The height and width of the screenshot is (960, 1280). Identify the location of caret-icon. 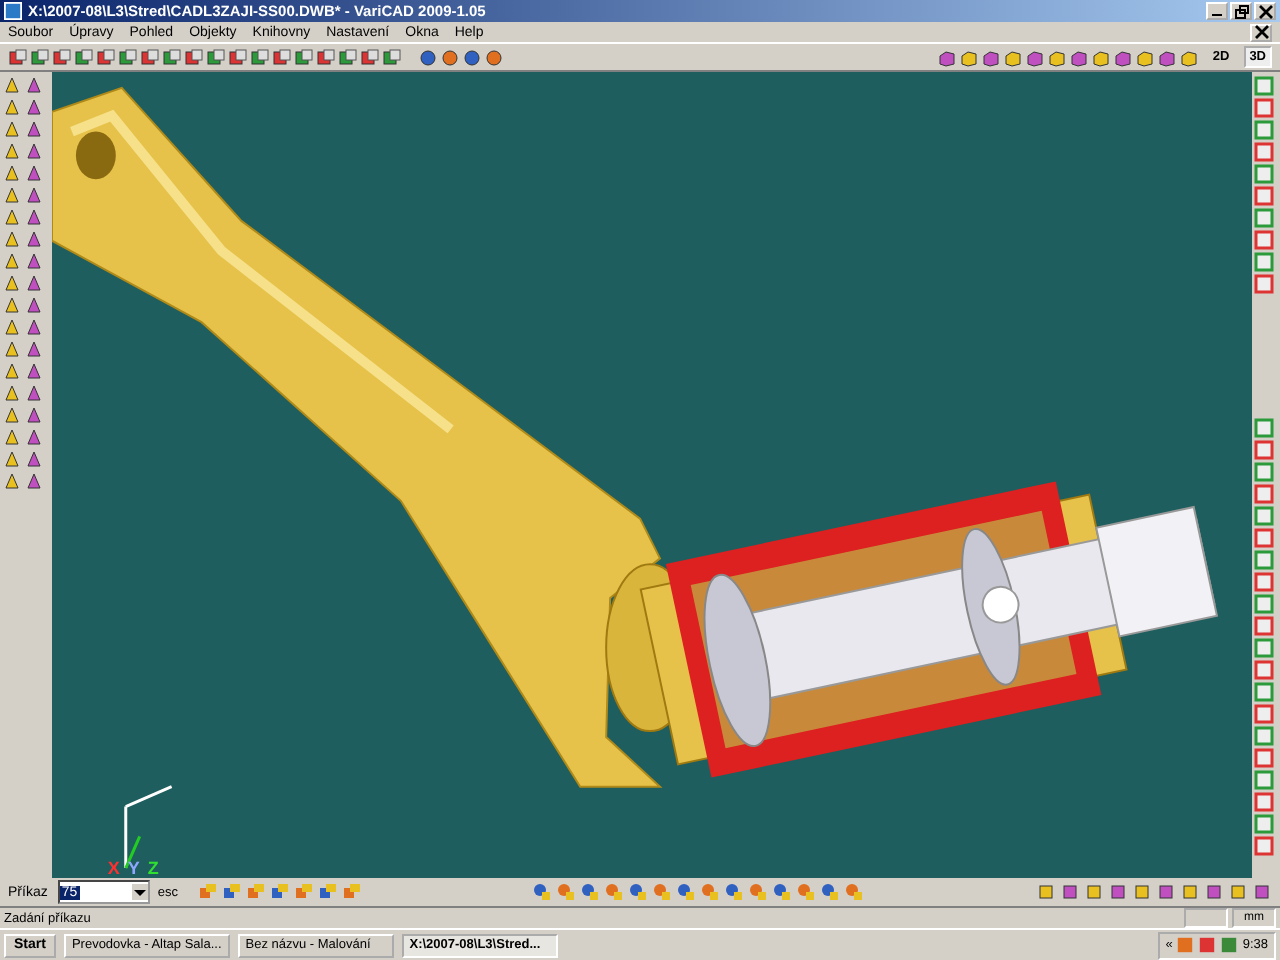
(139, 892).